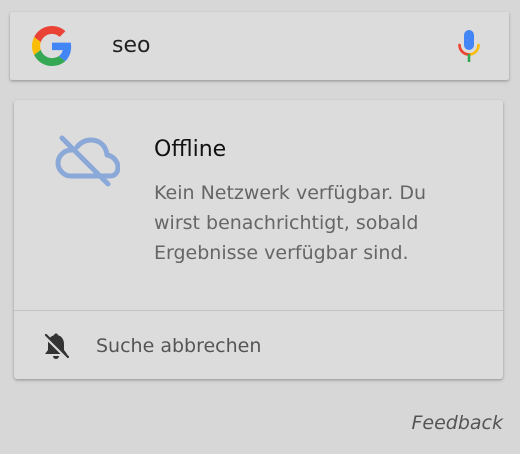 The image size is (520, 454). I want to click on microphone-icon, so click(469, 47).